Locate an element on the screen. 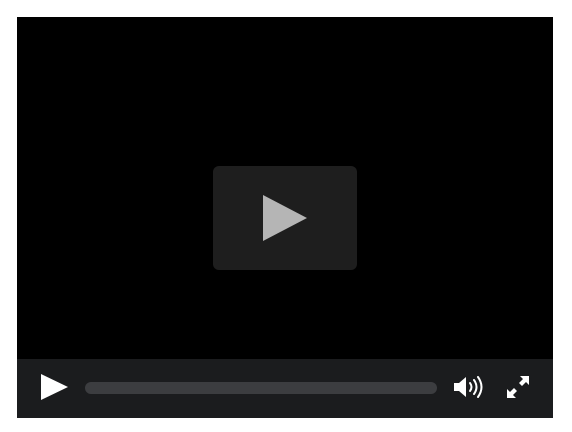 Image resolution: width=572 pixels, height=432 pixels. big-play-button is located at coordinates (285, 218).